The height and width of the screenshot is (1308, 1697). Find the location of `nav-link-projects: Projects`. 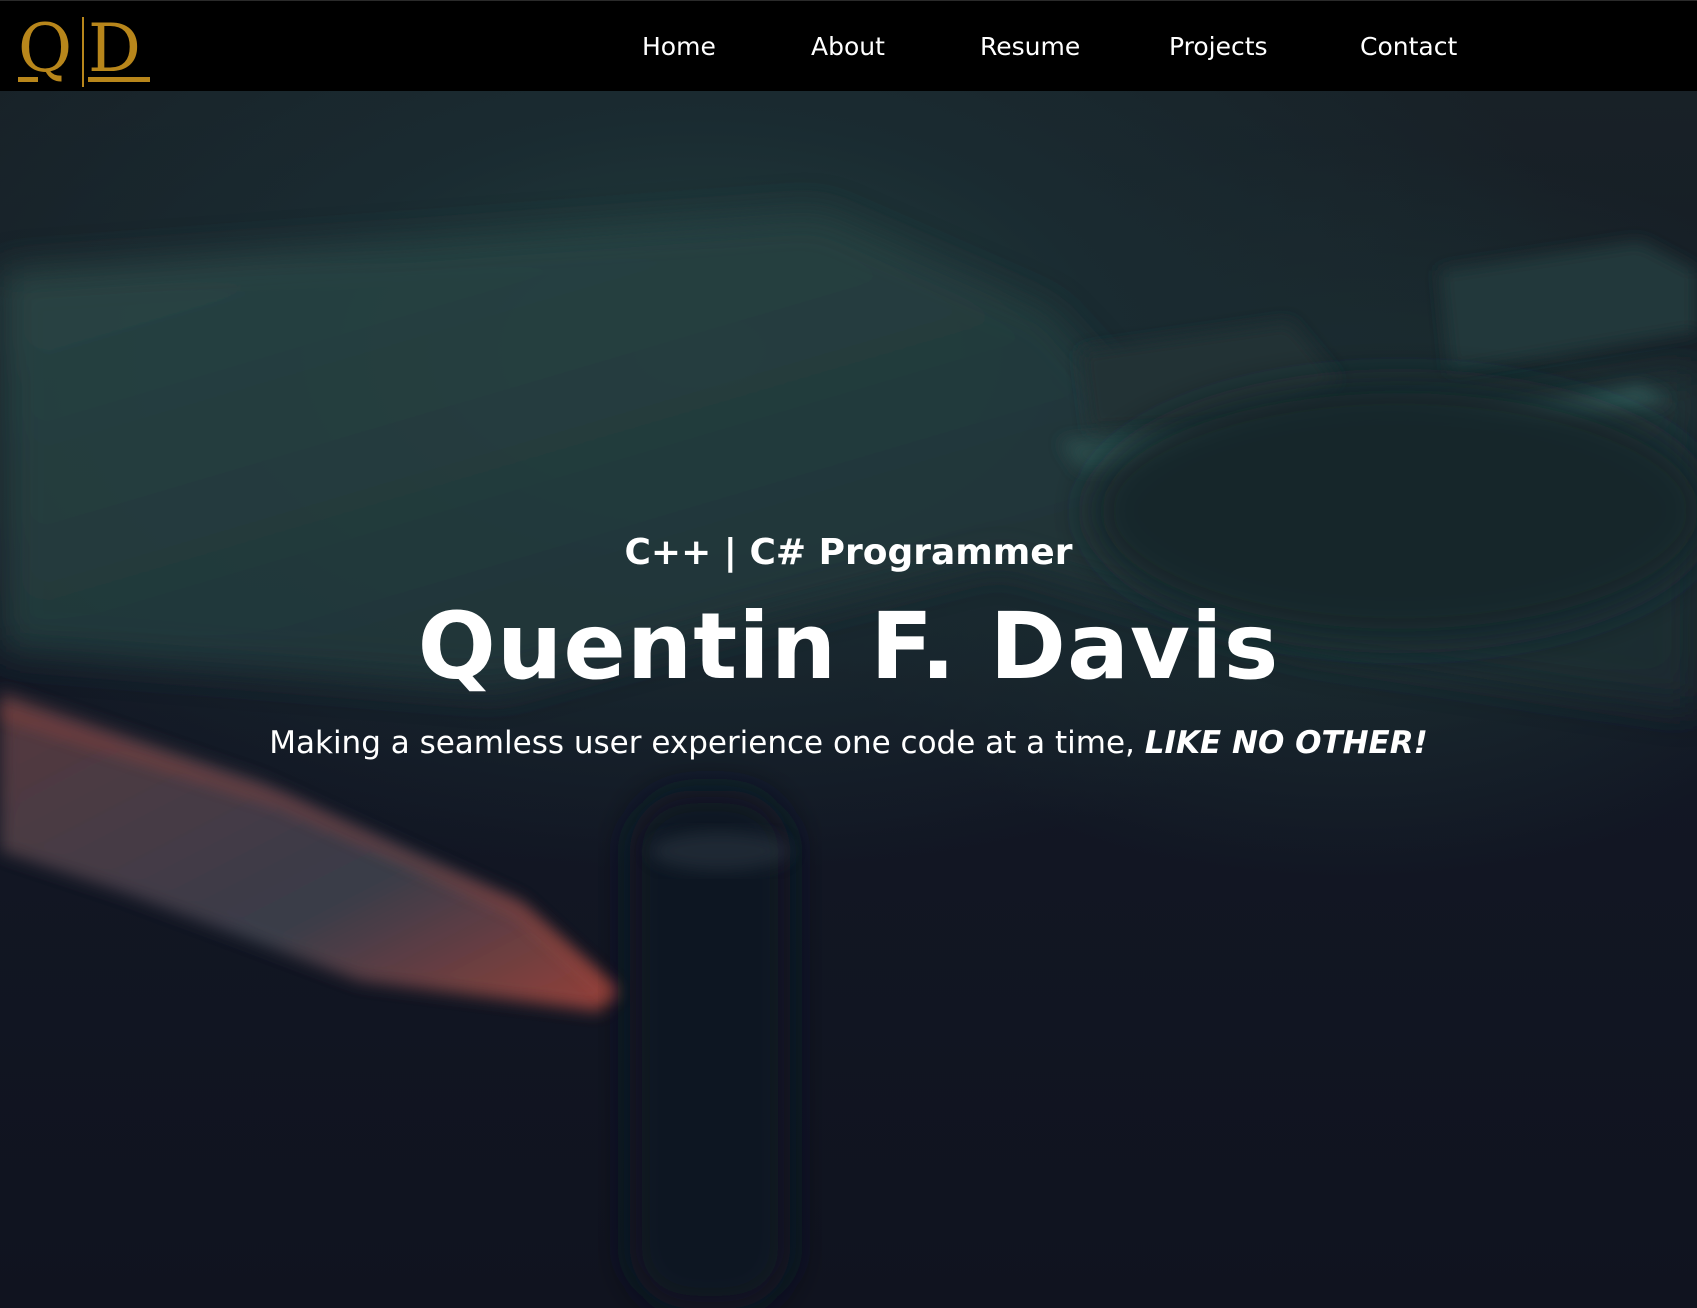

nav-link-projects: Projects is located at coordinates (1218, 47).